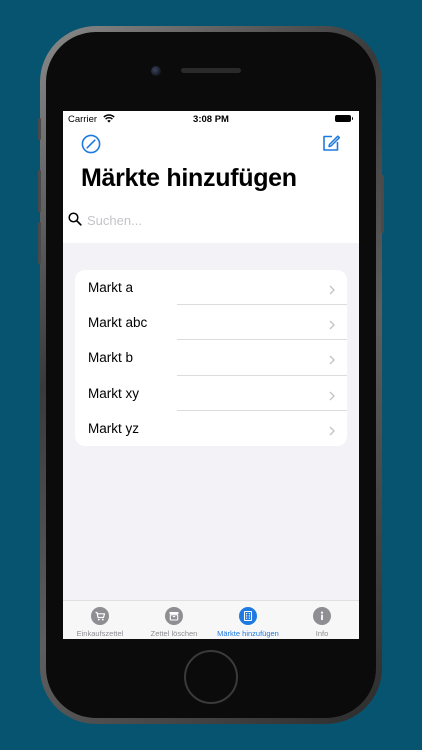 This screenshot has width=422, height=750. I want to click on front-camera, so click(156, 71).